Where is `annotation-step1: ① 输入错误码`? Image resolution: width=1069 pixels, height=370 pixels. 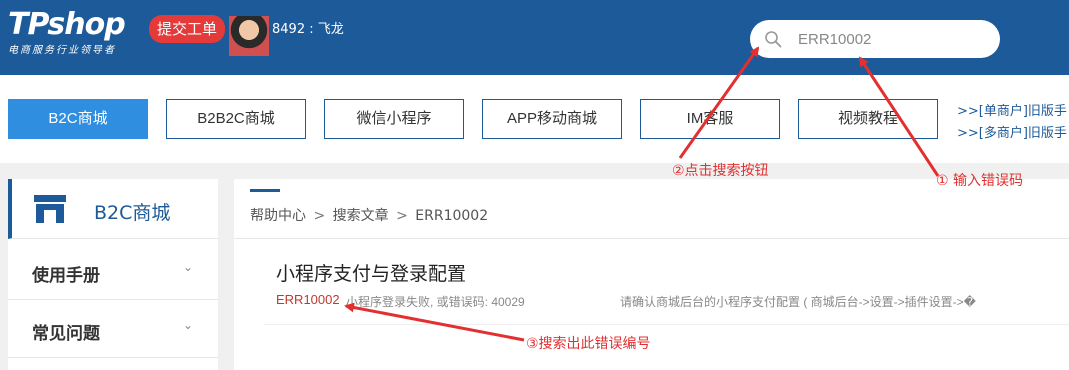
annotation-step1: ① 输入错误码 is located at coordinates (980, 181).